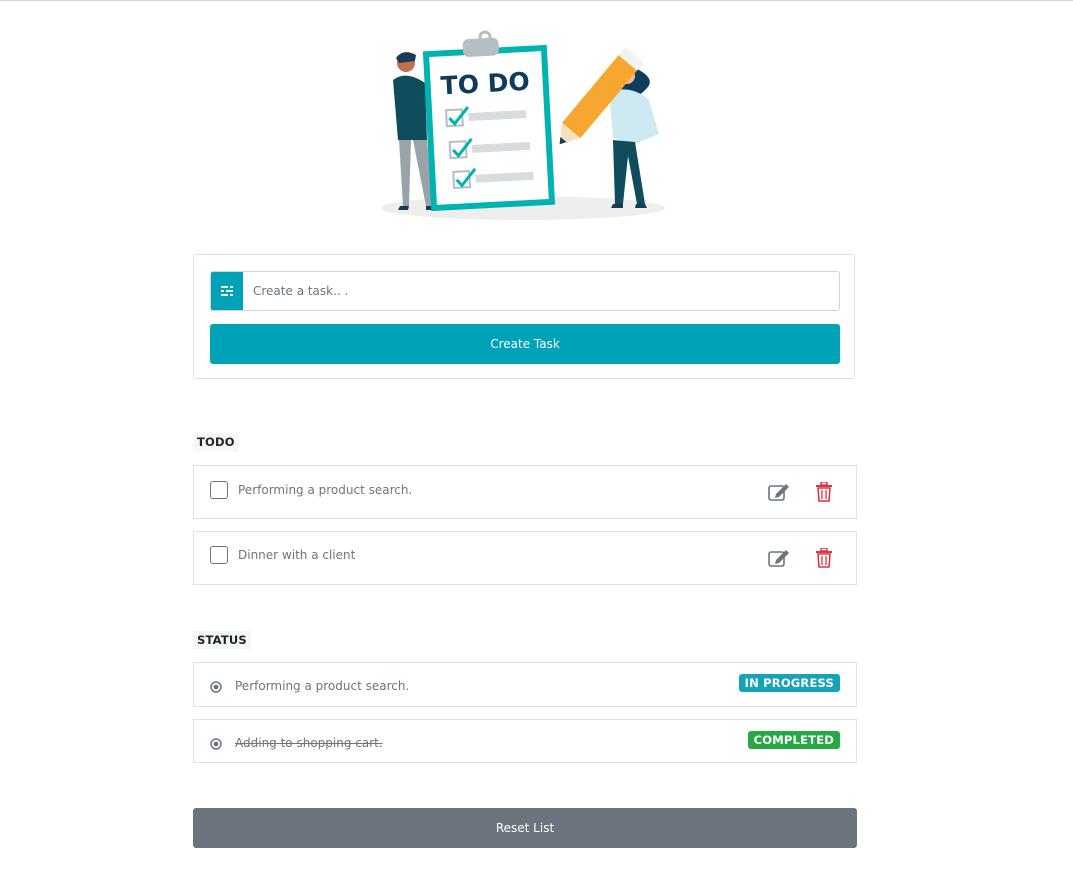  Describe the element at coordinates (222, 640) in the screenshot. I see `status-section-title: STATUS` at that location.